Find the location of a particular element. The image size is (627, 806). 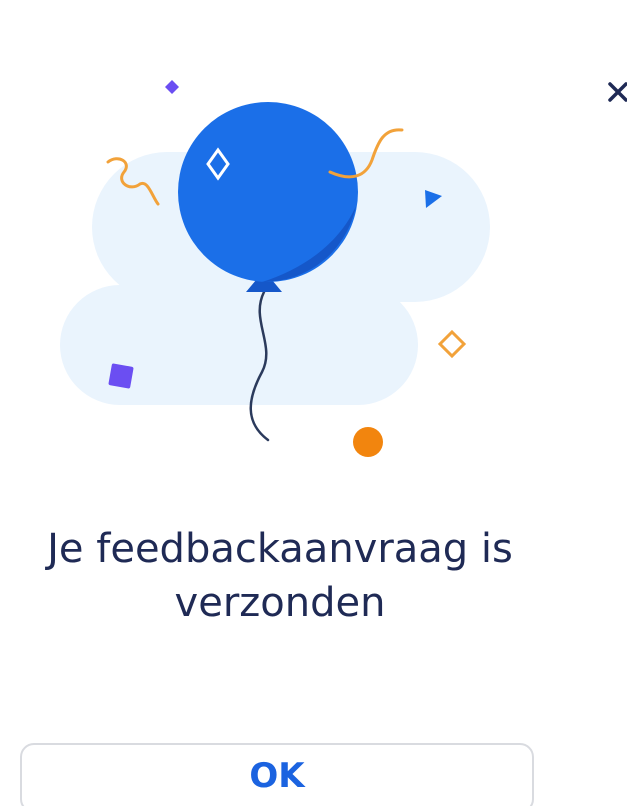

balloon is located at coordinates (268, 192).